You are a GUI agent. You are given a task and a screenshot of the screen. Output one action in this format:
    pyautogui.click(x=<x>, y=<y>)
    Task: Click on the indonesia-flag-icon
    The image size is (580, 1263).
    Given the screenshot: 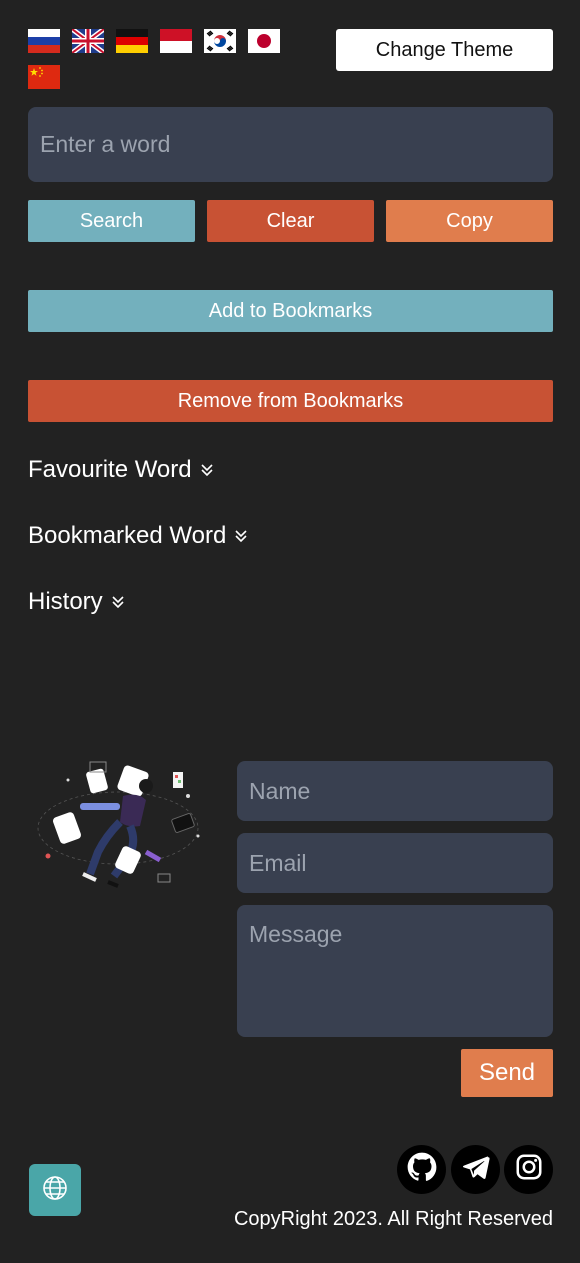 What is the action you would take?
    pyautogui.click(x=176, y=41)
    